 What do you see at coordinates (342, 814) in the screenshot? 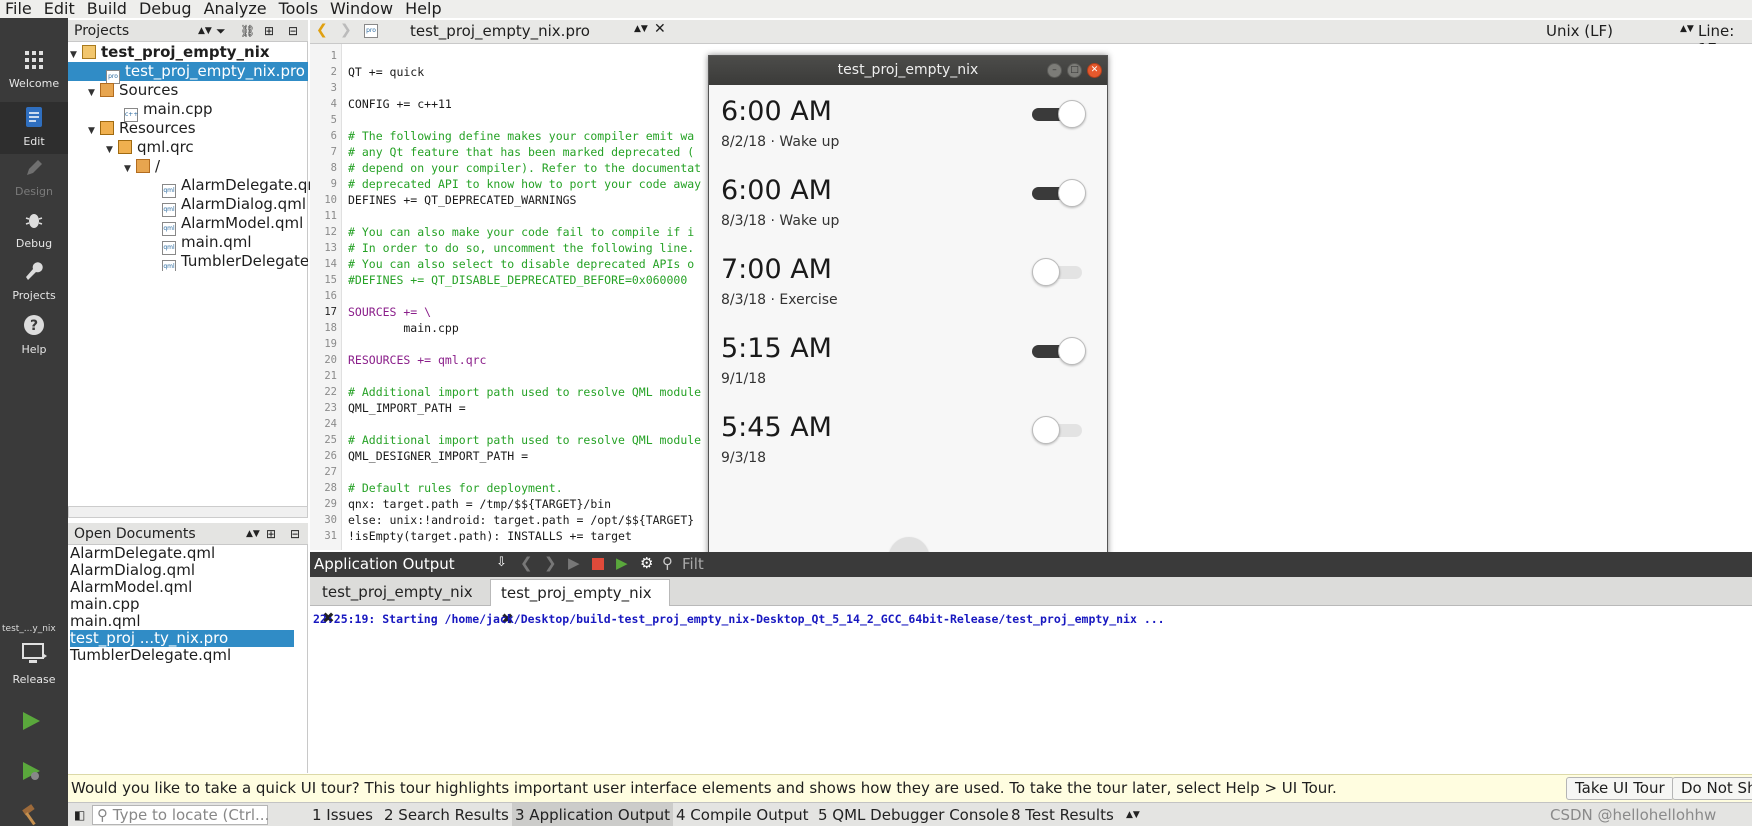
I see `status-issues: 1 Issues` at bounding box center [342, 814].